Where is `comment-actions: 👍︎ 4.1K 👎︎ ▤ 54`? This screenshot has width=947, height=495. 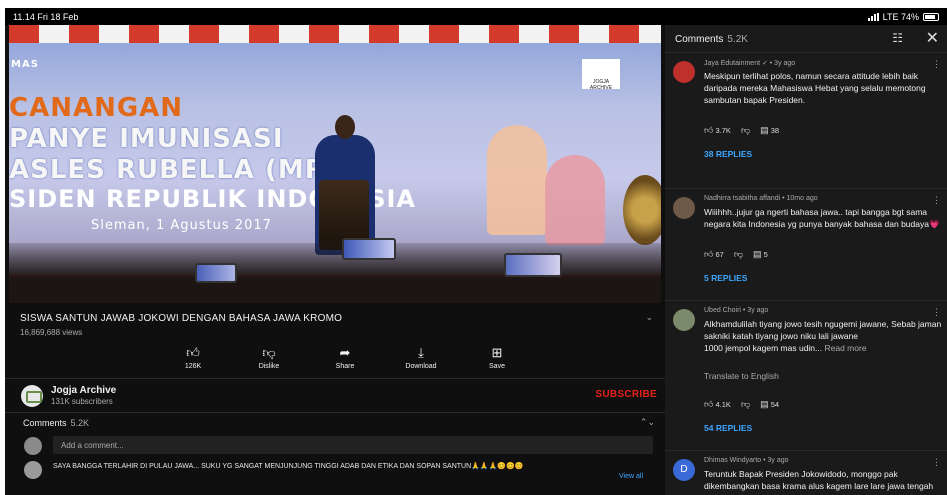
comment-actions: 👍︎ 4.1K 👎︎ ▤ 54 is located at coordinates (741, 404).